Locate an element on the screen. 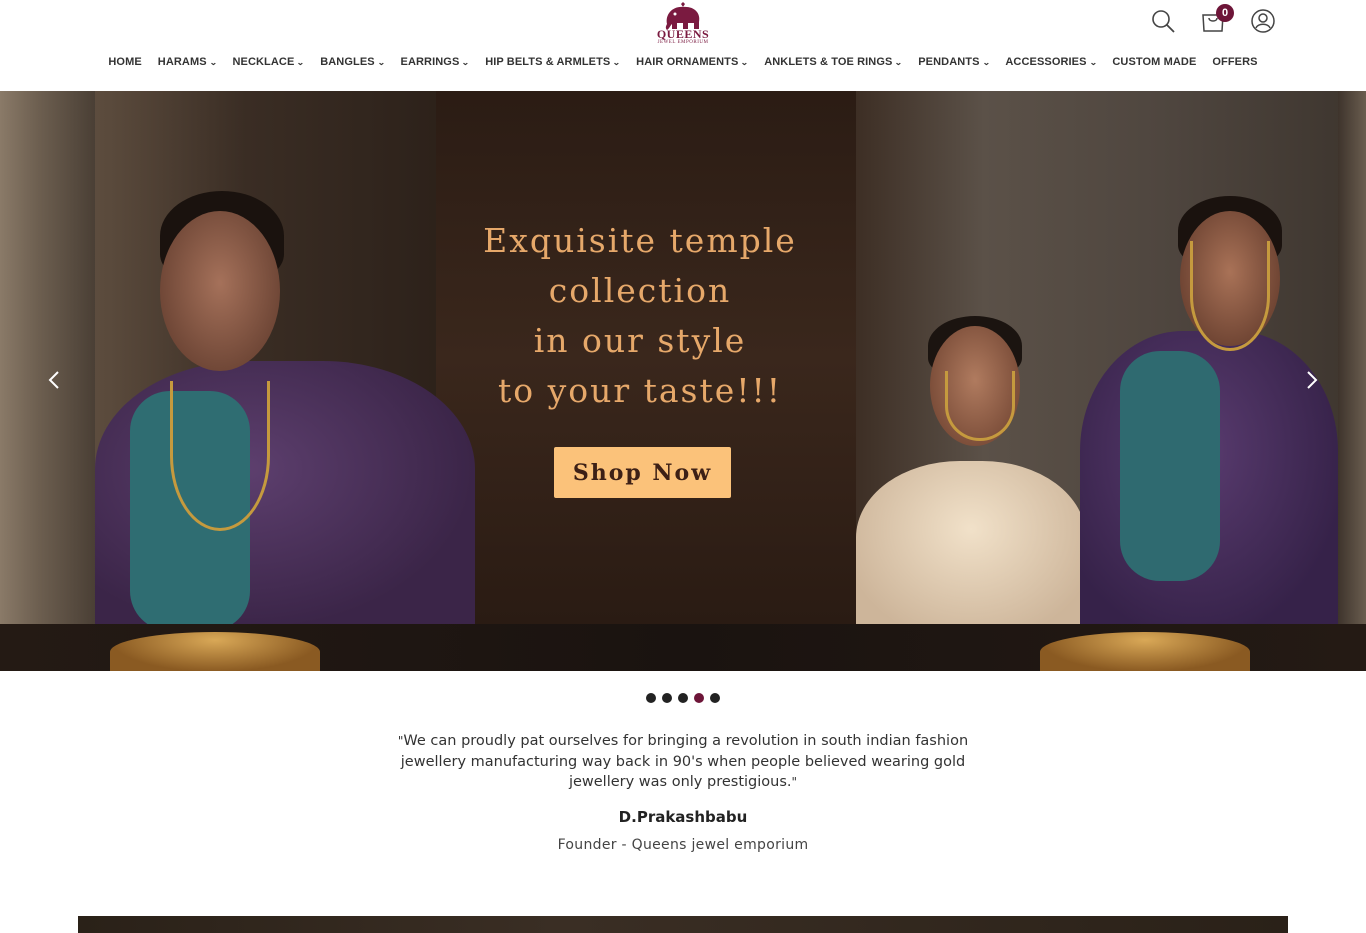 This screenshot has width=1366, height=933. hero-line: collection is located at coordinates (640, 290).